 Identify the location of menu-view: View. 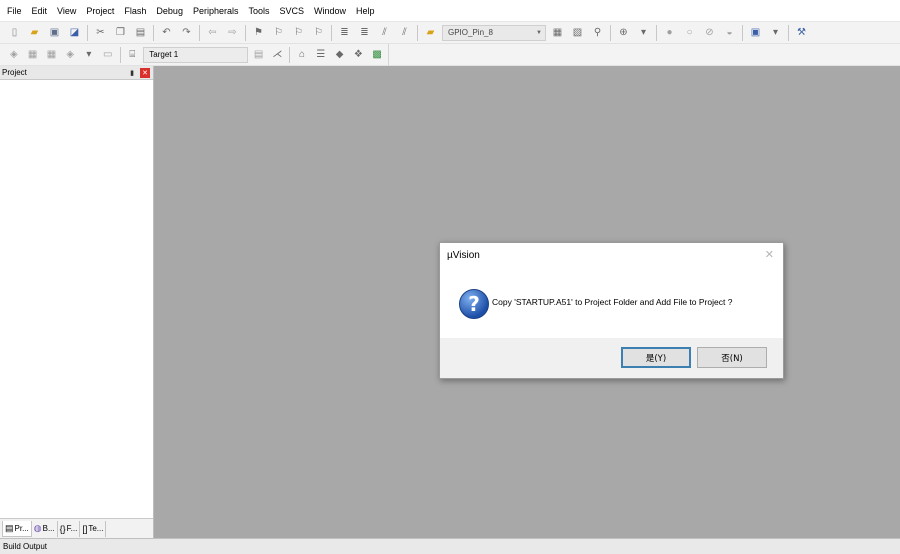
(66, 11).